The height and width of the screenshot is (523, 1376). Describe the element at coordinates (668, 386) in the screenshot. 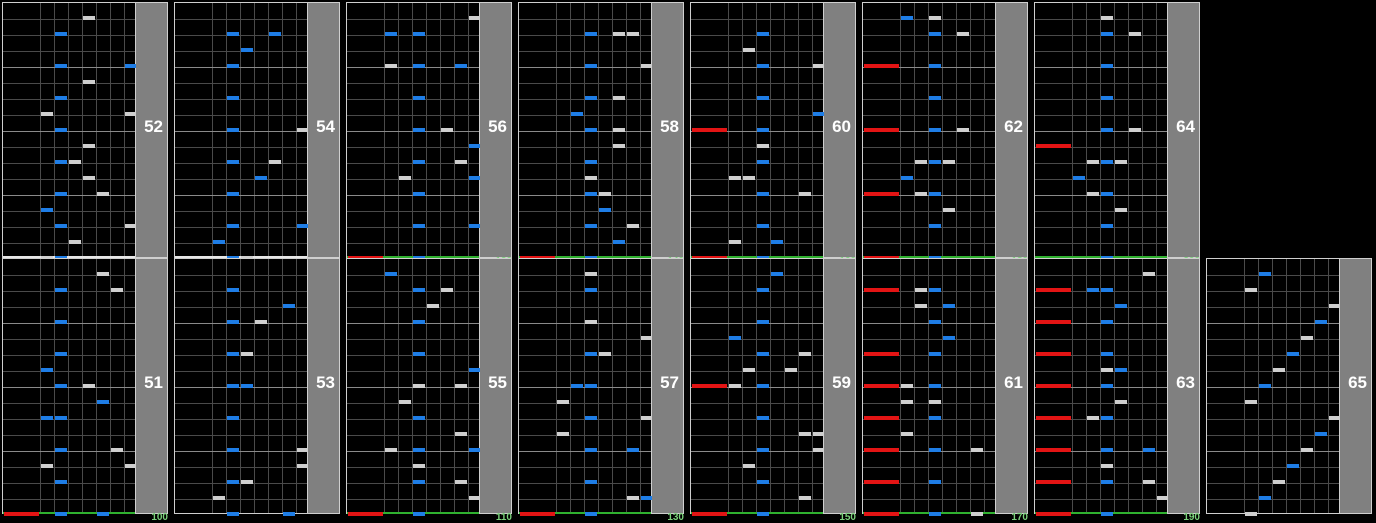

I see `measure-gutter: 57` at that location.